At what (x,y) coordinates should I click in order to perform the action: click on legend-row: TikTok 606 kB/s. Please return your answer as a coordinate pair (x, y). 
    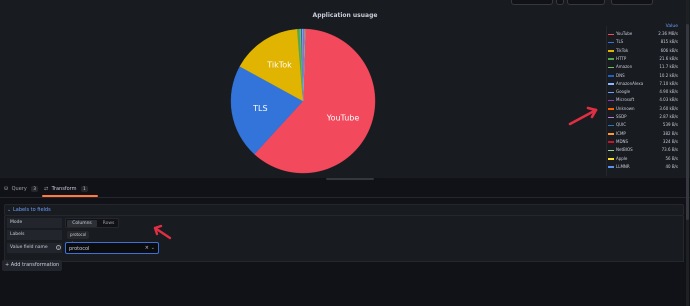
    Looking at the image, I should click on (643, 51).